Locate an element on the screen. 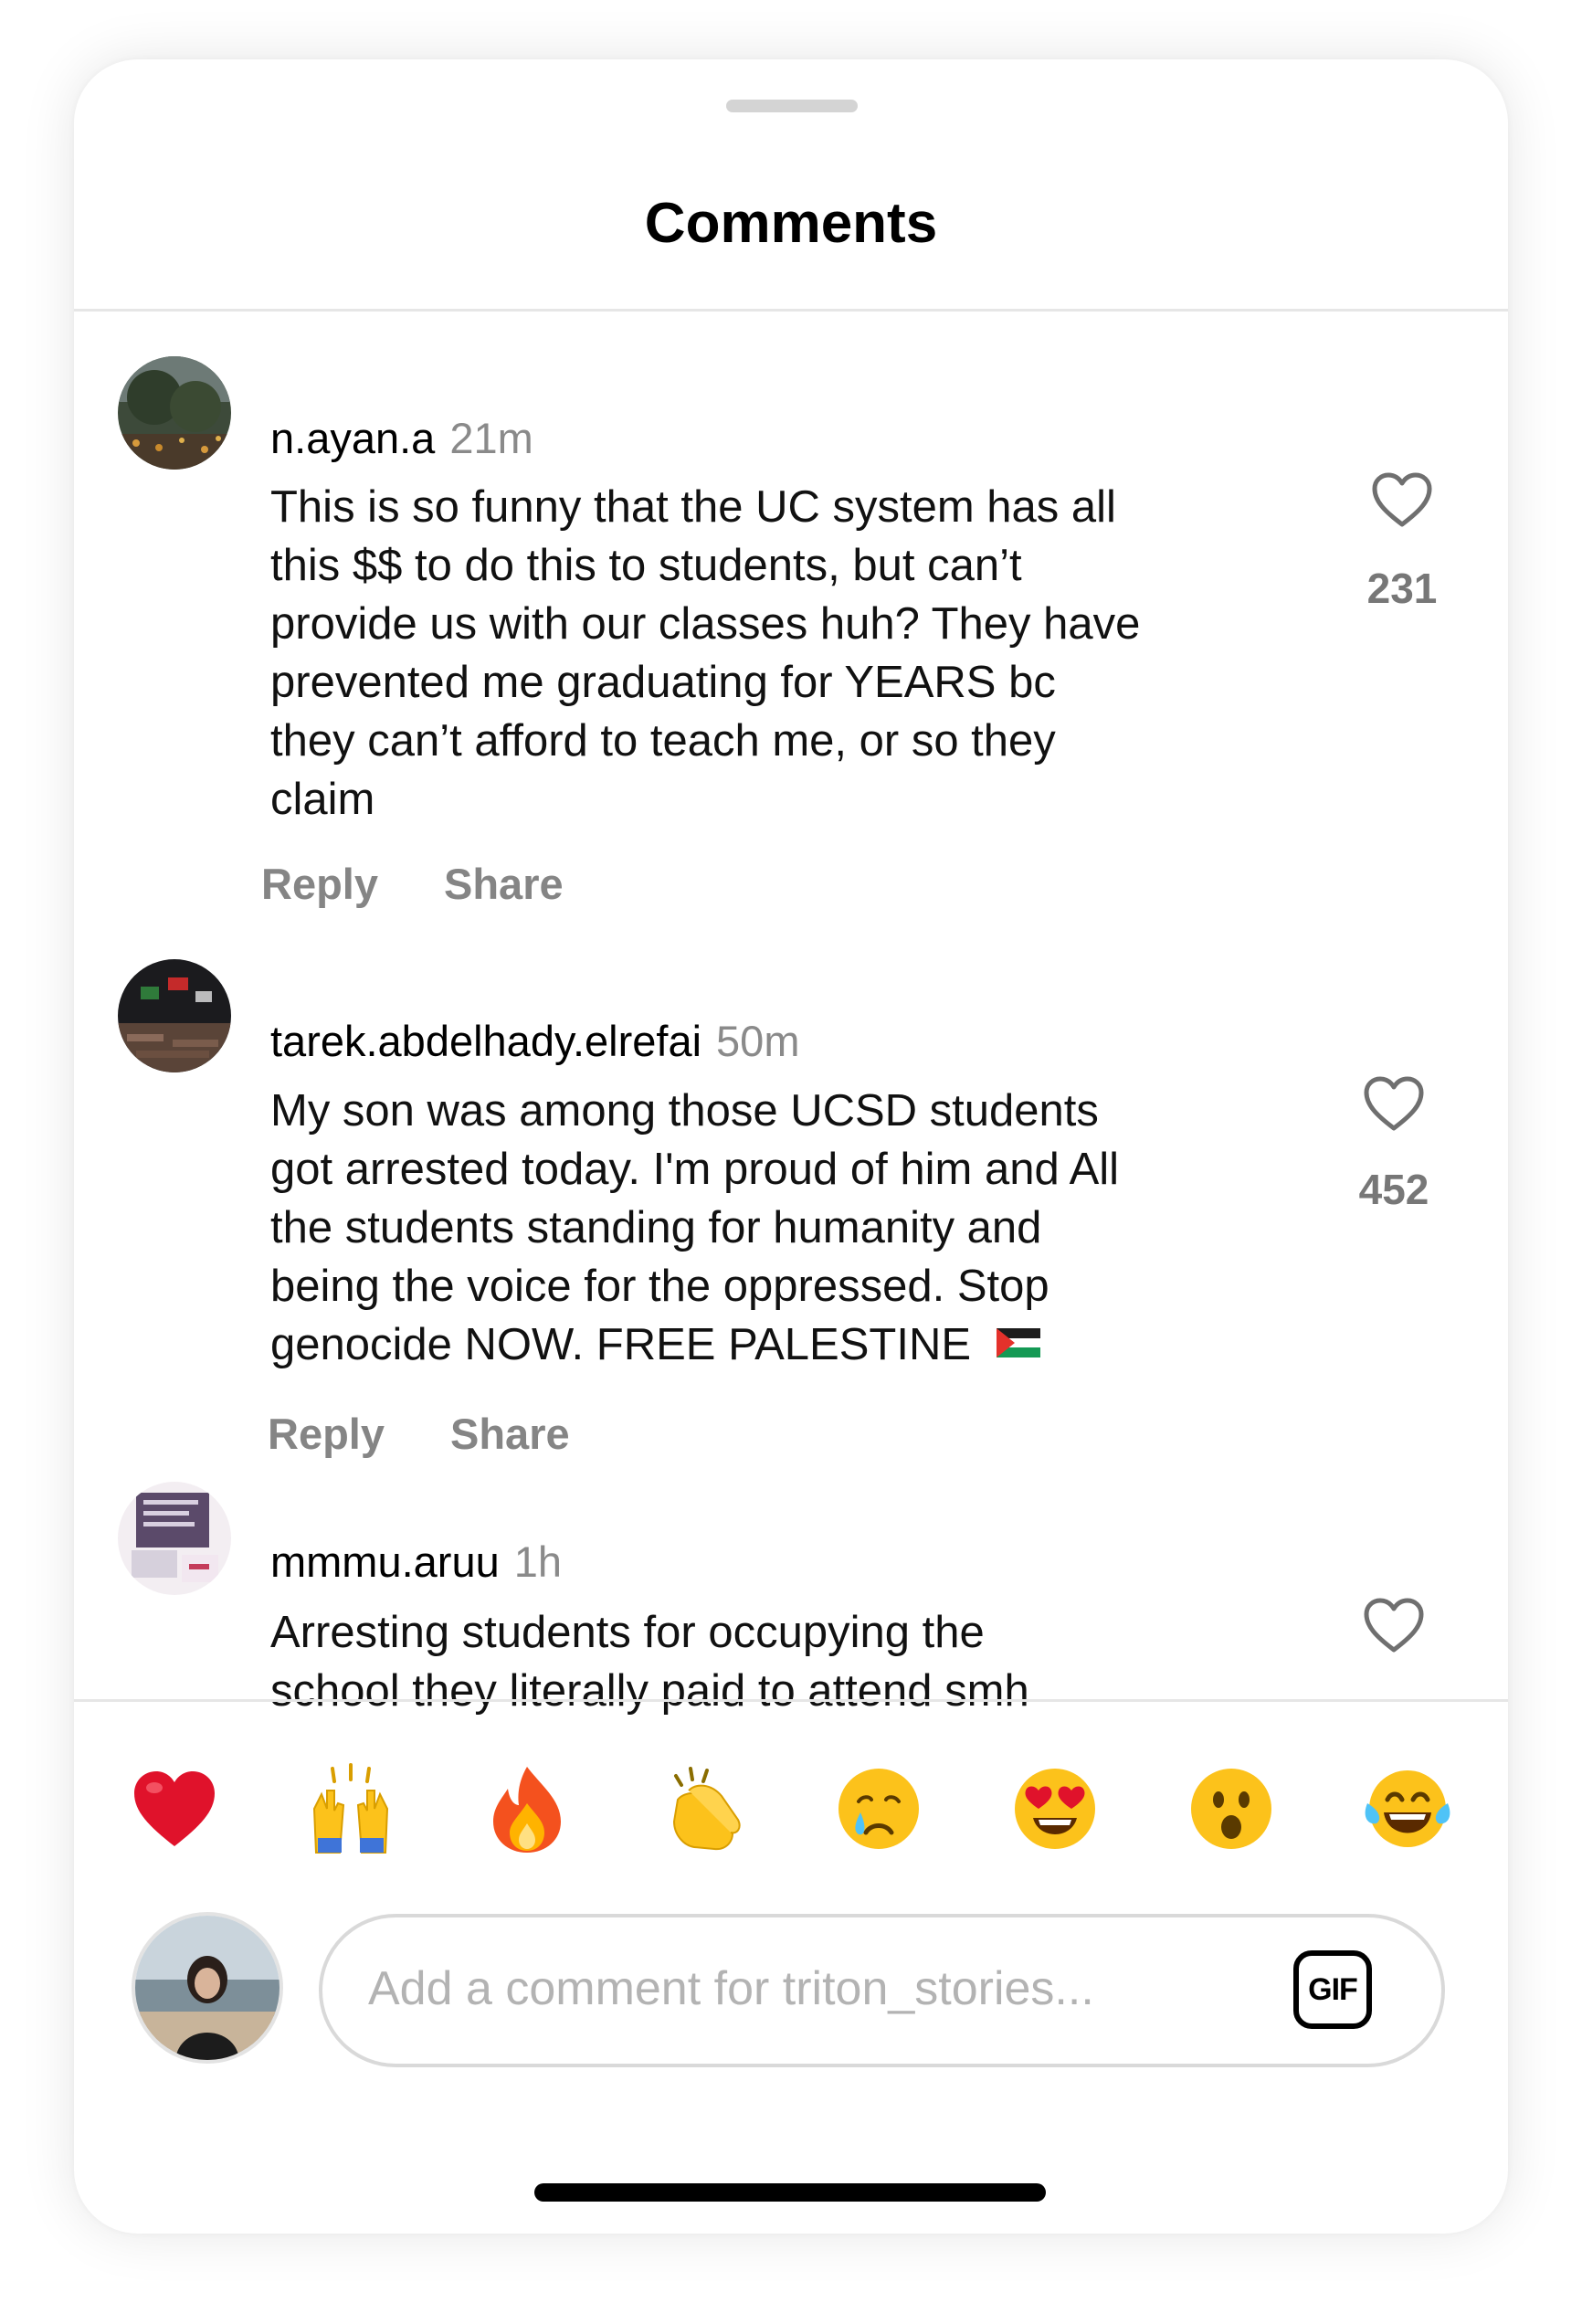  crying-face-icon is located at coordinates (879, 1808).